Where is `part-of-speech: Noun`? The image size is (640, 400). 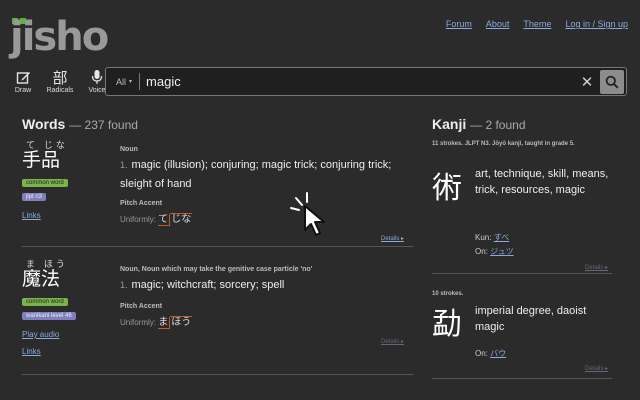
part-of-speech: Noun is located at coordinates (129, 149).